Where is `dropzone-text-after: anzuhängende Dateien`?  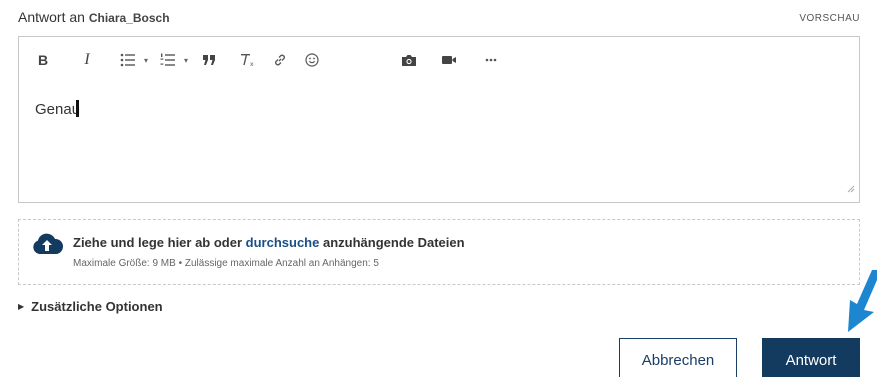 dropzone-text-after: anzuhängende Dateien is located at coordinates (393, 242).